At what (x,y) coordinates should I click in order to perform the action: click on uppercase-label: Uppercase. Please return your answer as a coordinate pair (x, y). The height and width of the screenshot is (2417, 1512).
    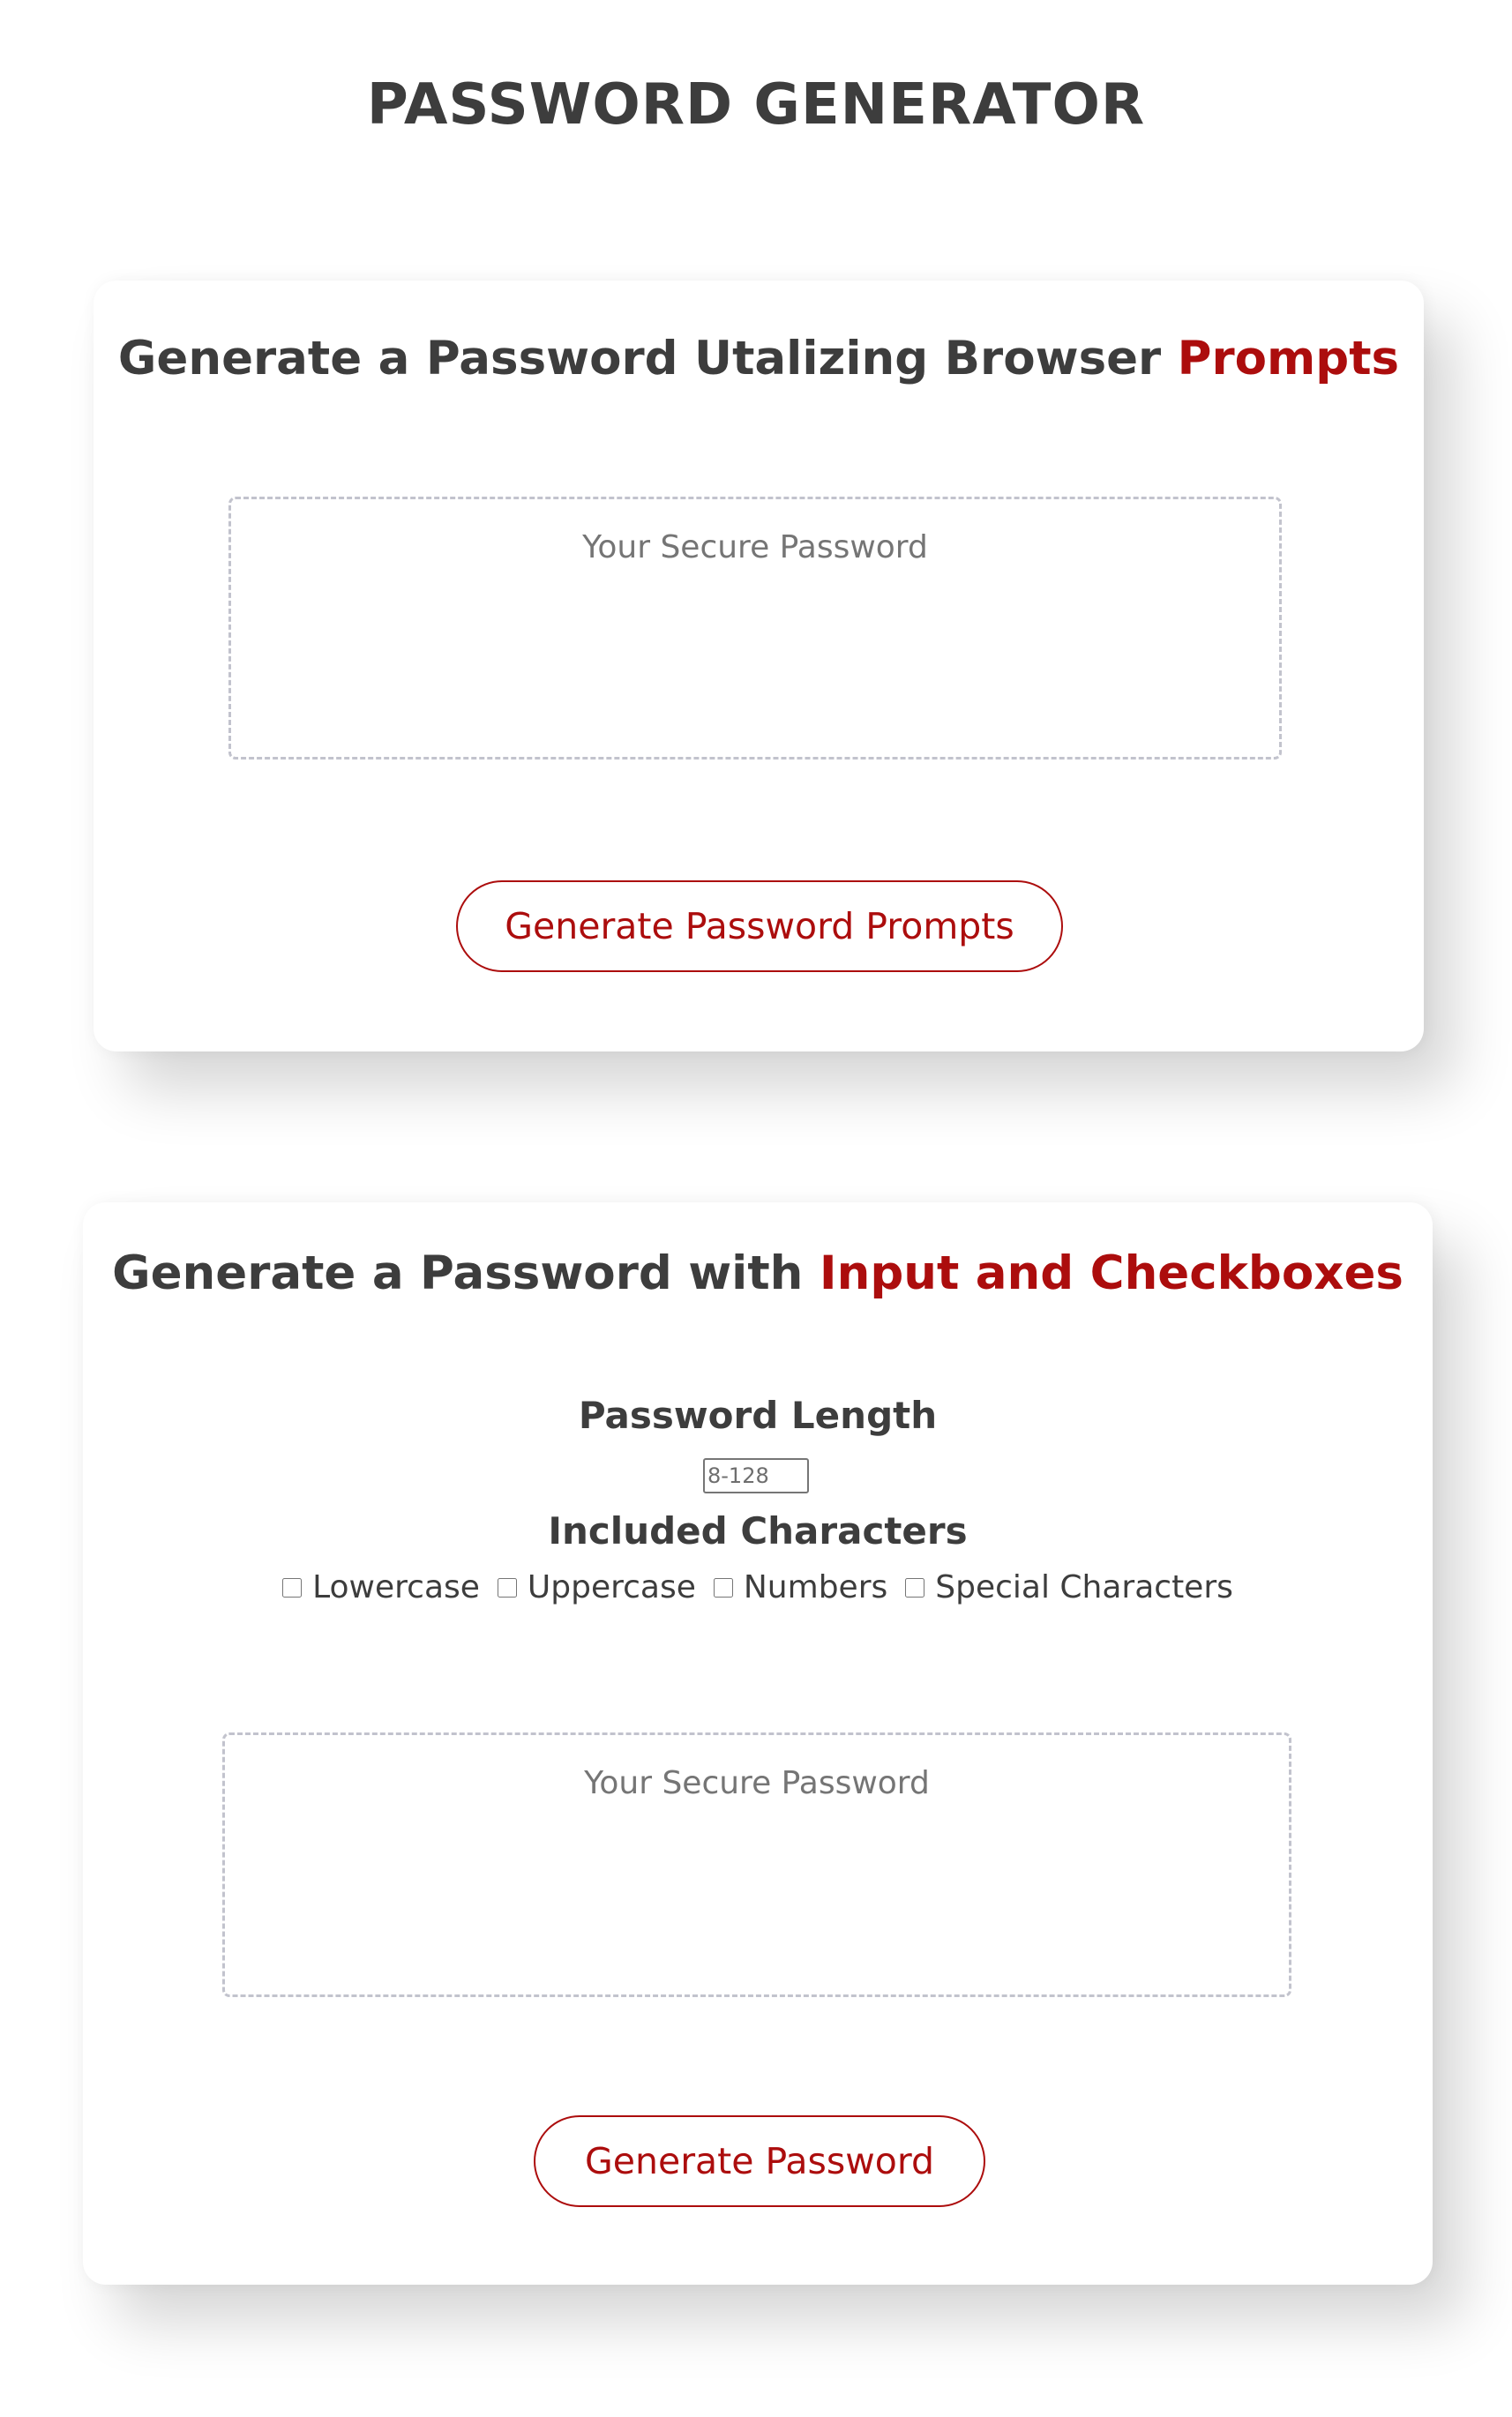
    Looking at the image, I should click on (611, 1587).